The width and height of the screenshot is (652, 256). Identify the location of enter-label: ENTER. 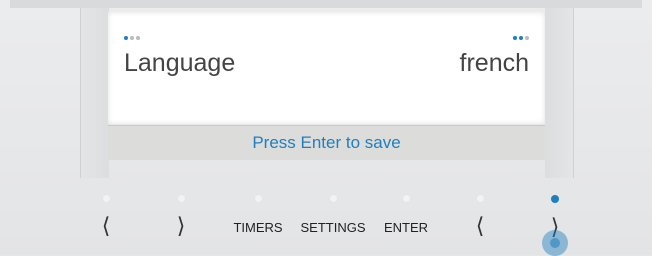
(406, 227).